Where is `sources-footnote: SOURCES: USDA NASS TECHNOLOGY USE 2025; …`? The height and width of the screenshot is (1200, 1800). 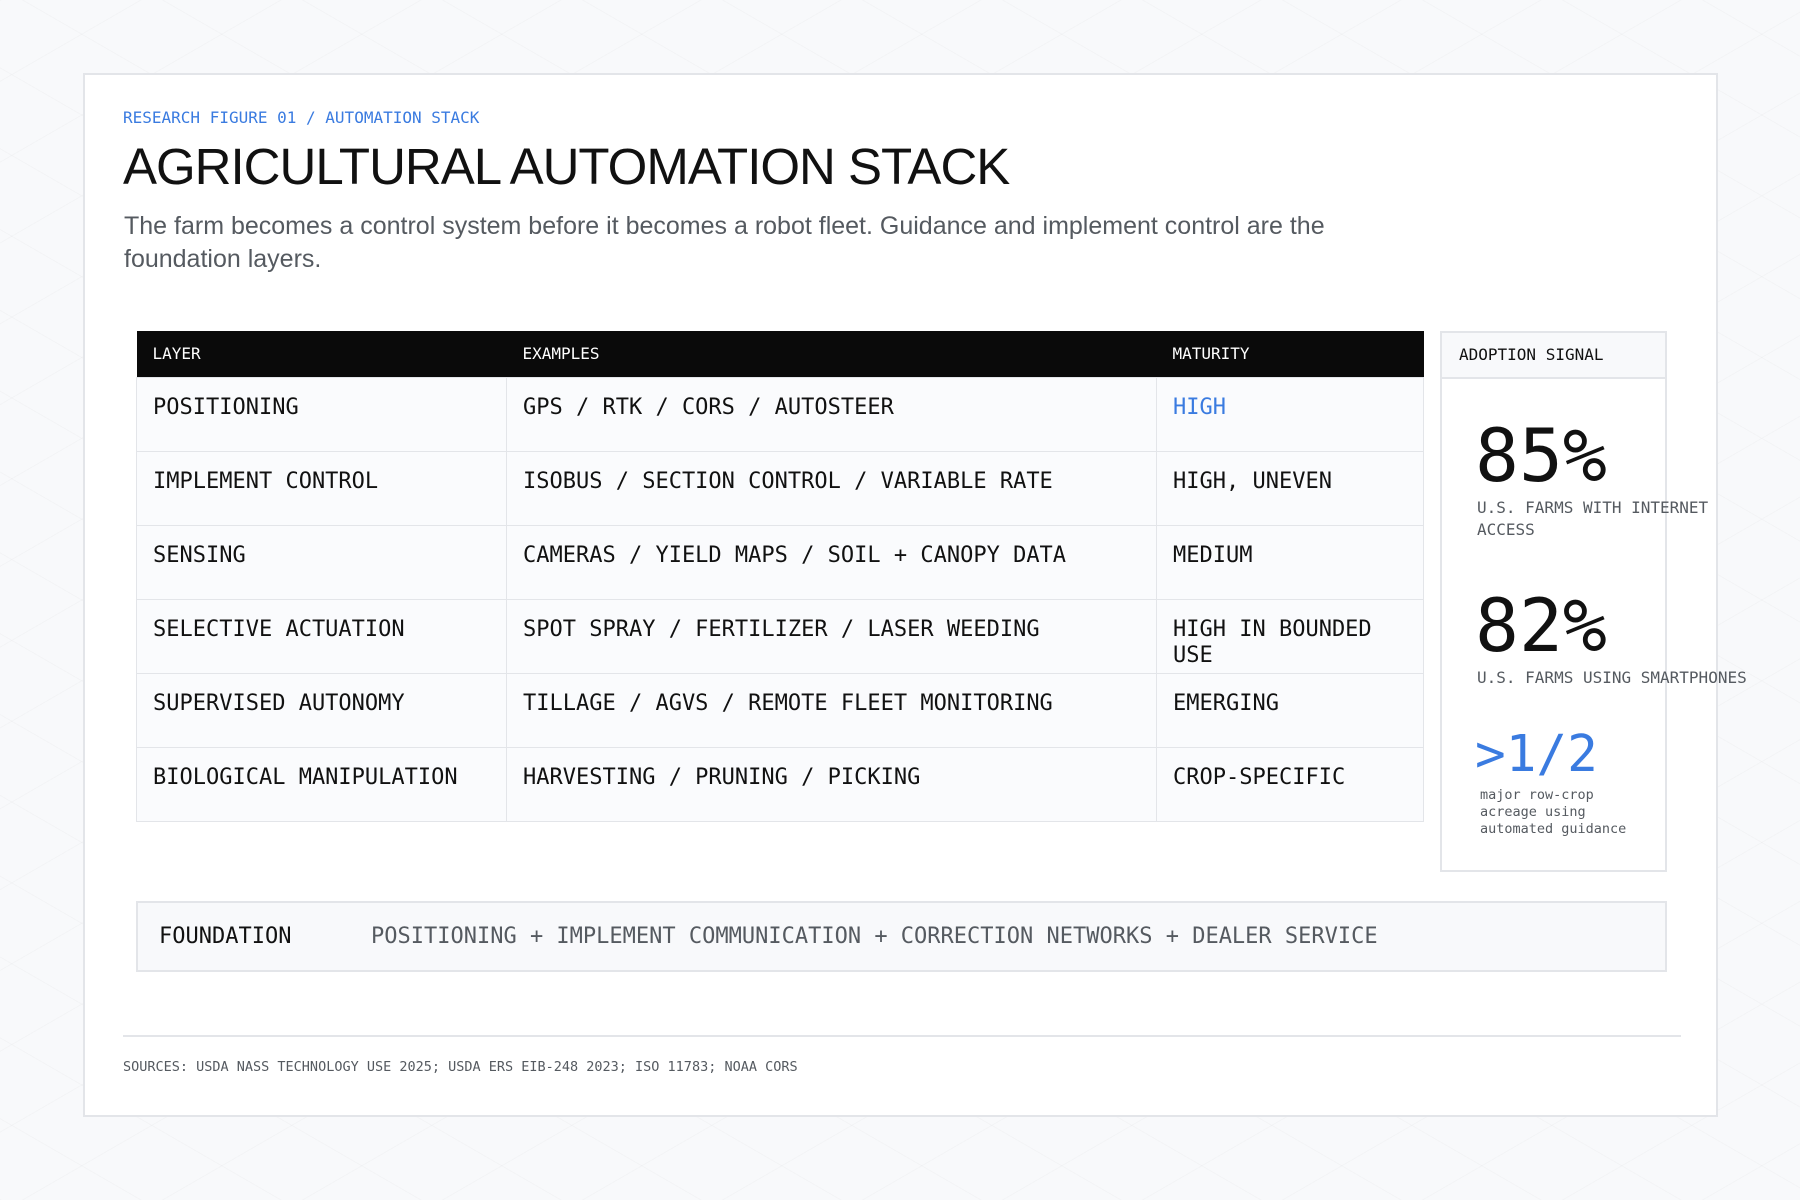
sources-footnote: SOURCES: USDA NASS TECHNOLOGY USE 2025; … is located at coordinates (460, 1067).